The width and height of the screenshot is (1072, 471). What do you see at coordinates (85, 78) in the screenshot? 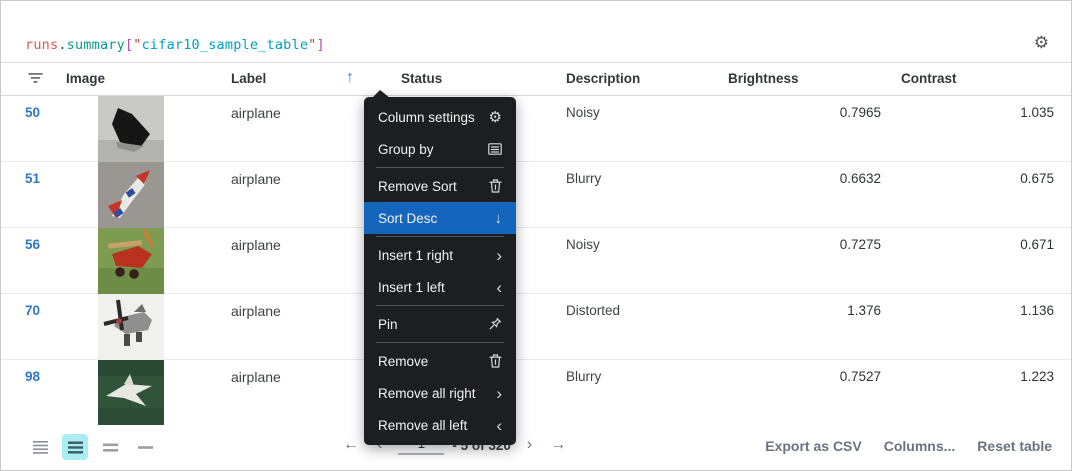
I see `column-header-image: Image` at bounding box center [85, 78].